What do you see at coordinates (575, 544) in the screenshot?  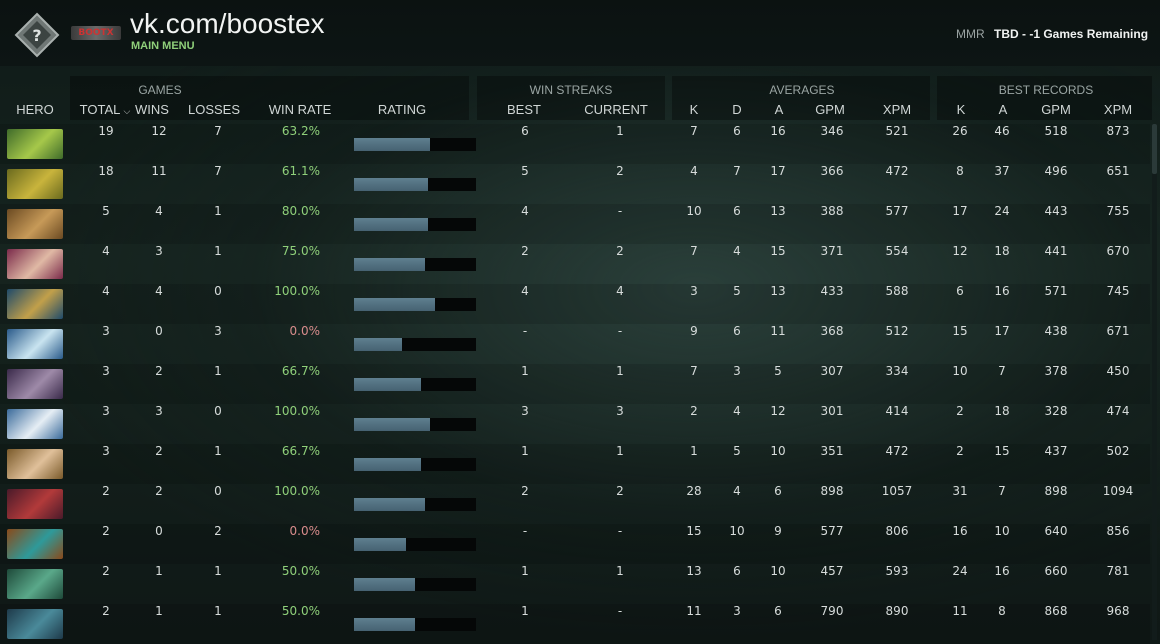 I see `hero-row: 2 0 2 - - 15 10 9 577 806 16 10 640 856 0.0%` at bounding box center [575, 544].